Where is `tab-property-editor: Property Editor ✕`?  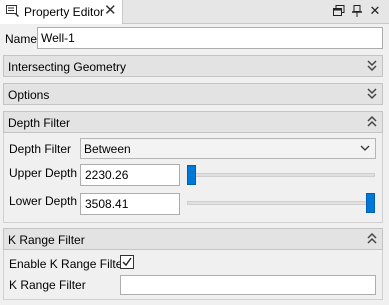 tab-property-editor: Property Editor ✕ is located at coordinates (61, 12).